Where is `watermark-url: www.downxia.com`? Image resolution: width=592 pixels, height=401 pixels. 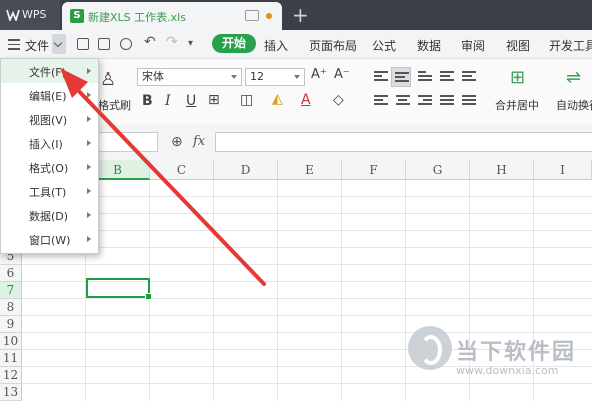
watermark-url: www.downxia.com is located at coordinates (507, 370).